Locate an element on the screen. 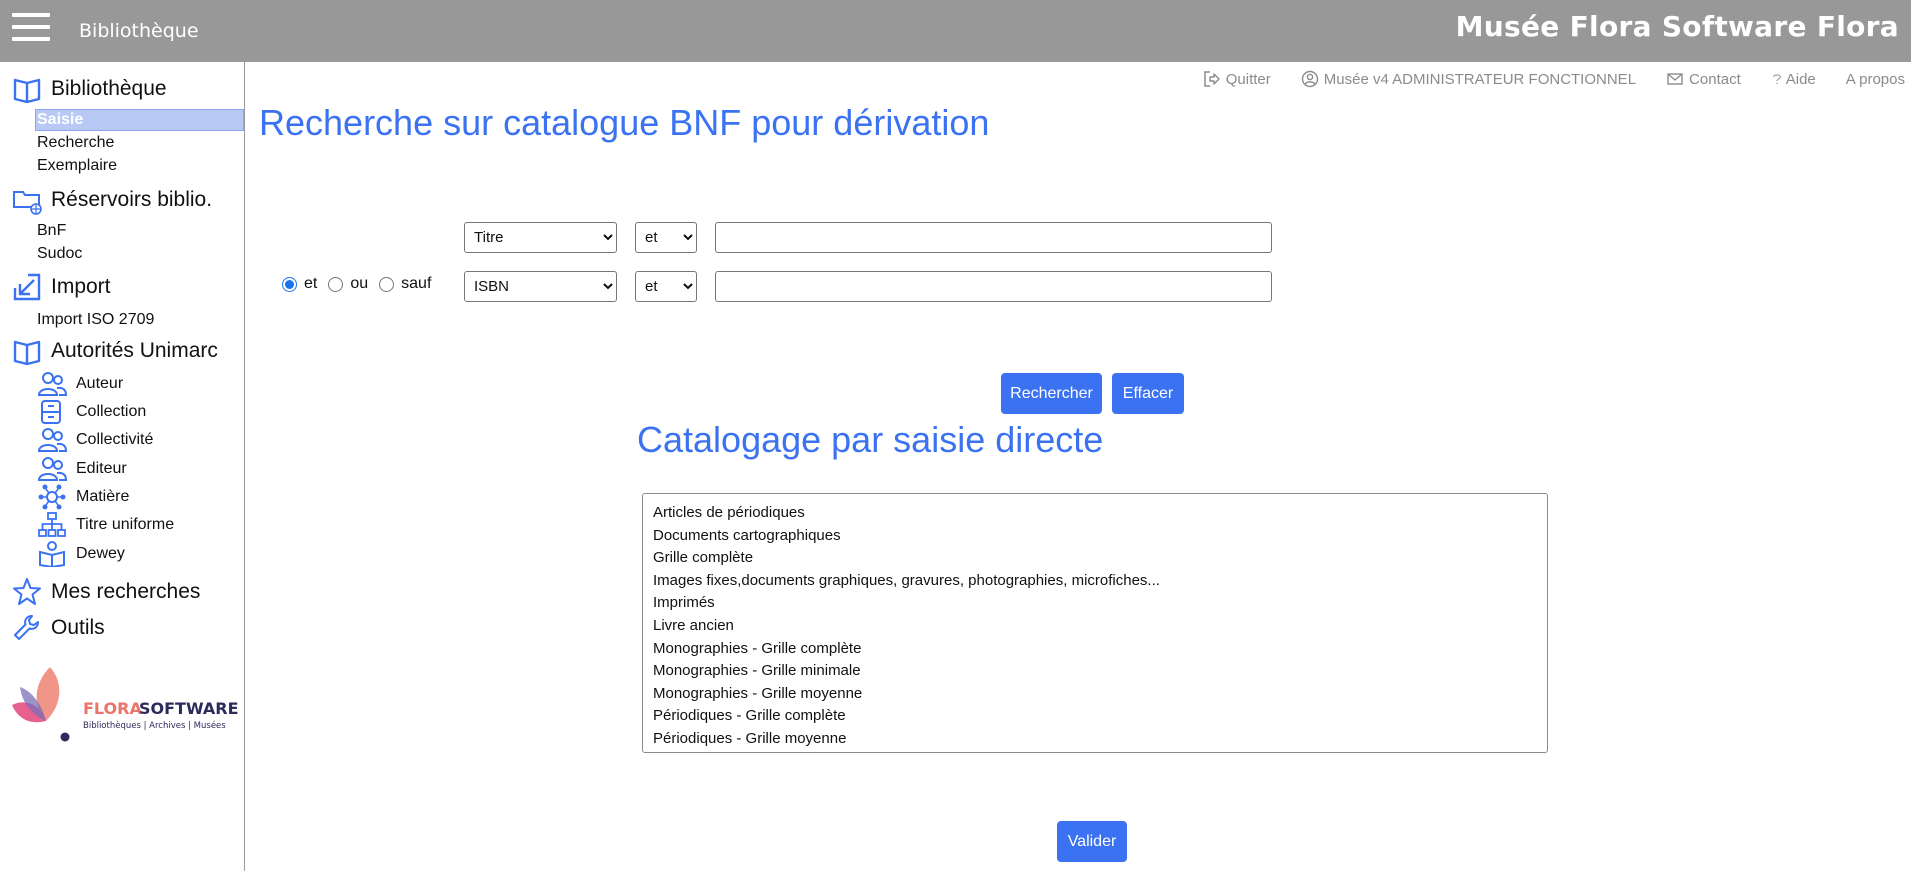 The width and height of the screenshot is (1911, 871). sidebar-item-recherche: Recherche is located at coordinates (75, 143).